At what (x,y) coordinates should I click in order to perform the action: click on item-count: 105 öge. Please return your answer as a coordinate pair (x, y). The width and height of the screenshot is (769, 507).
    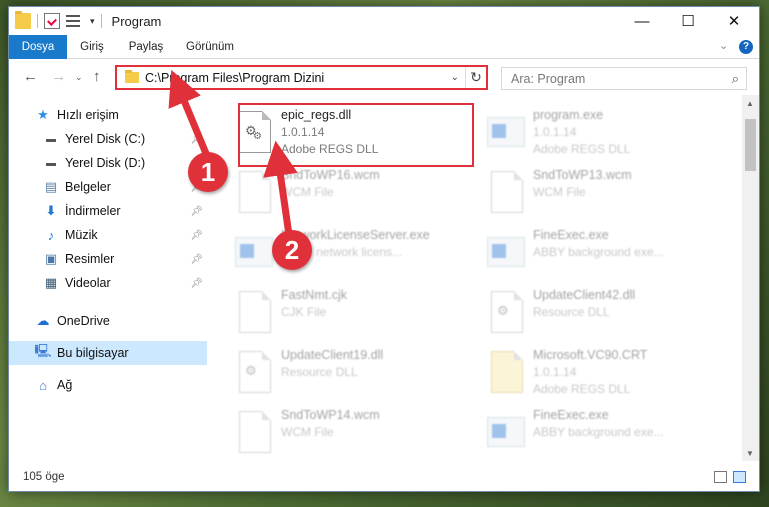
    Looking at the image, I should click on (44, 477).